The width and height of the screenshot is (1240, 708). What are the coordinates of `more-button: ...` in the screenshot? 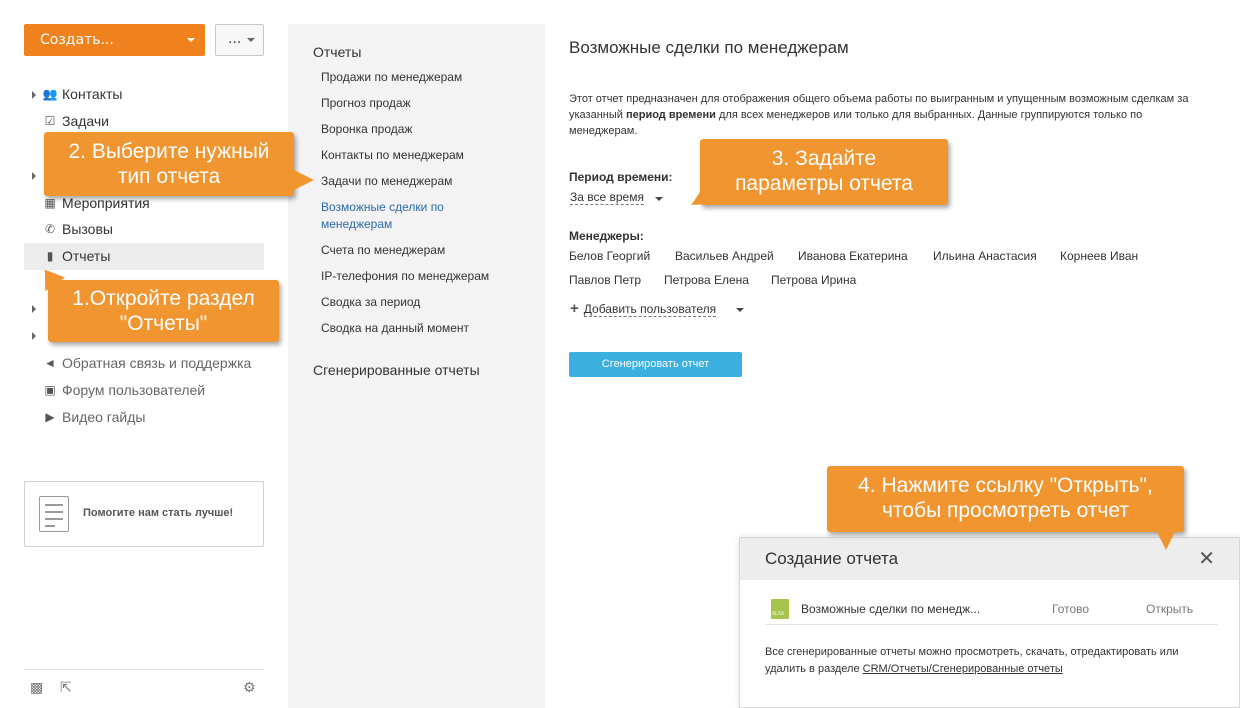 It's located at (239, 40).